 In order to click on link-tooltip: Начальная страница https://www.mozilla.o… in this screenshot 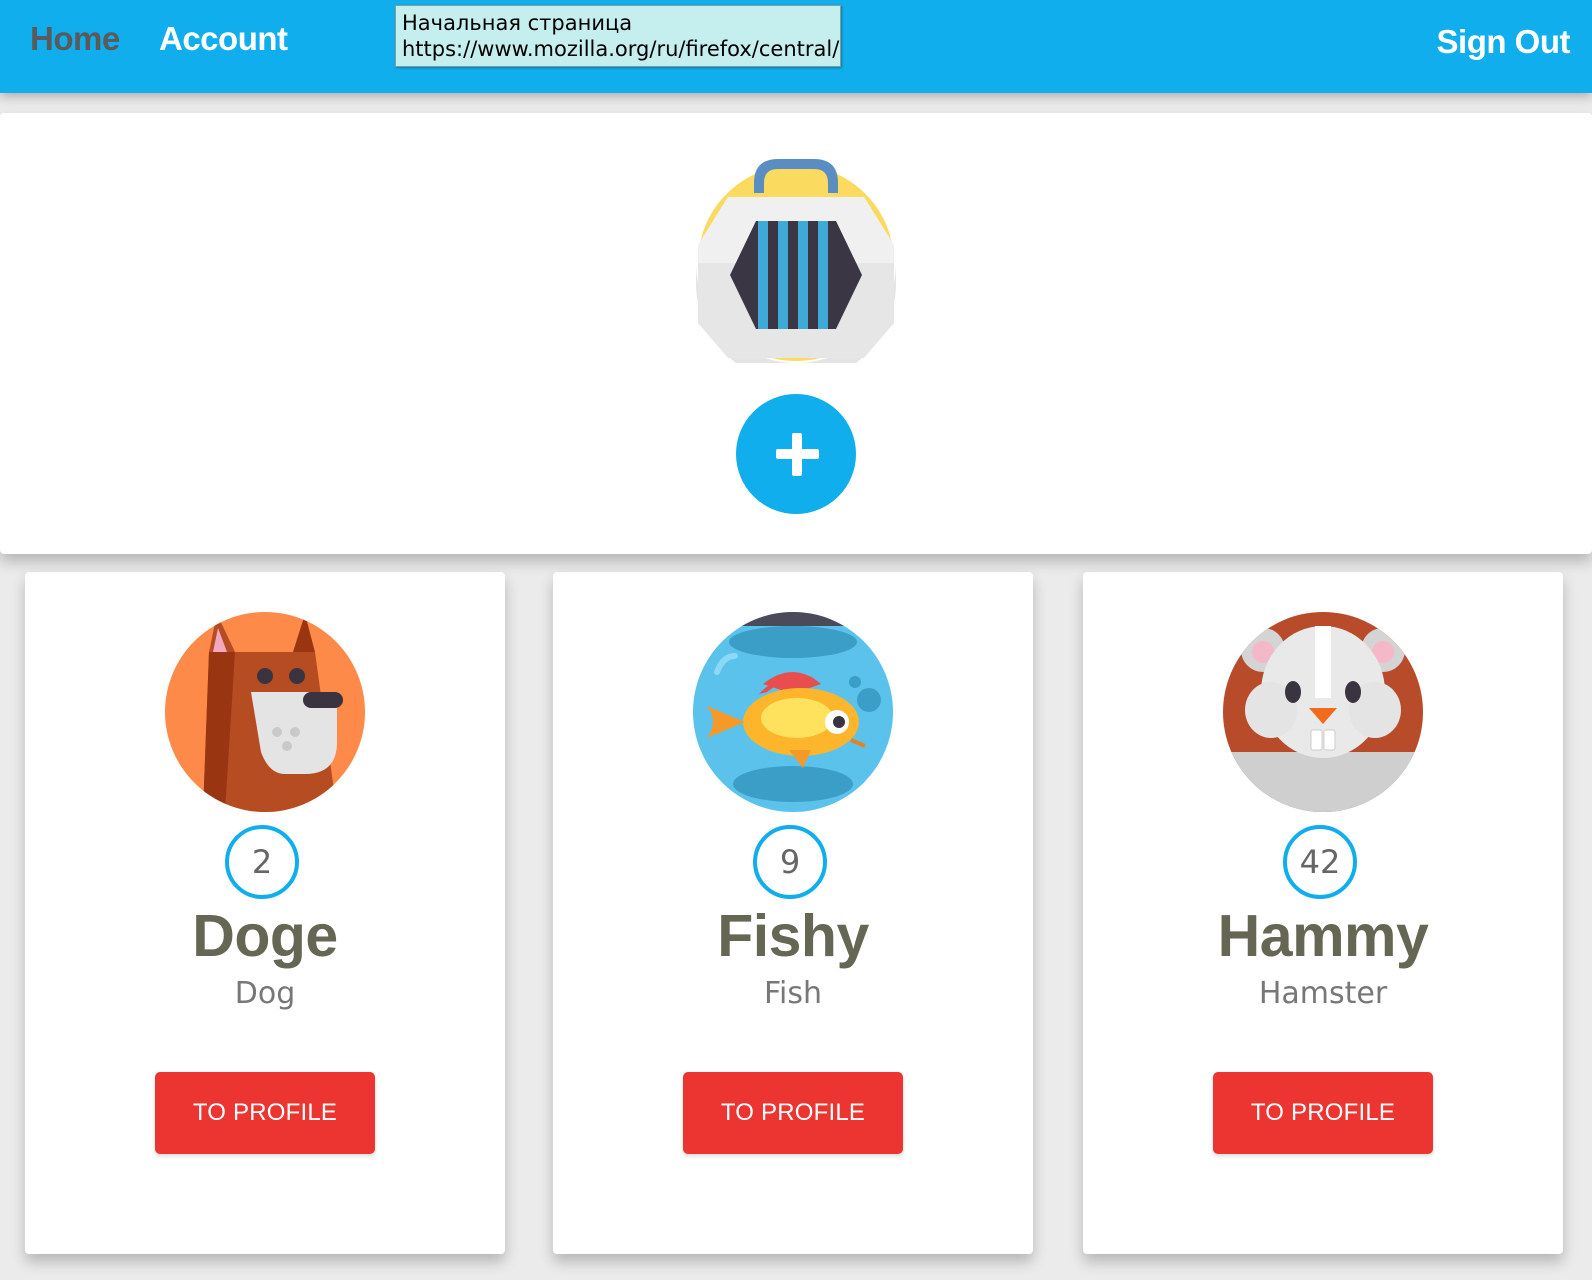, I will do `click(618, 36)`.